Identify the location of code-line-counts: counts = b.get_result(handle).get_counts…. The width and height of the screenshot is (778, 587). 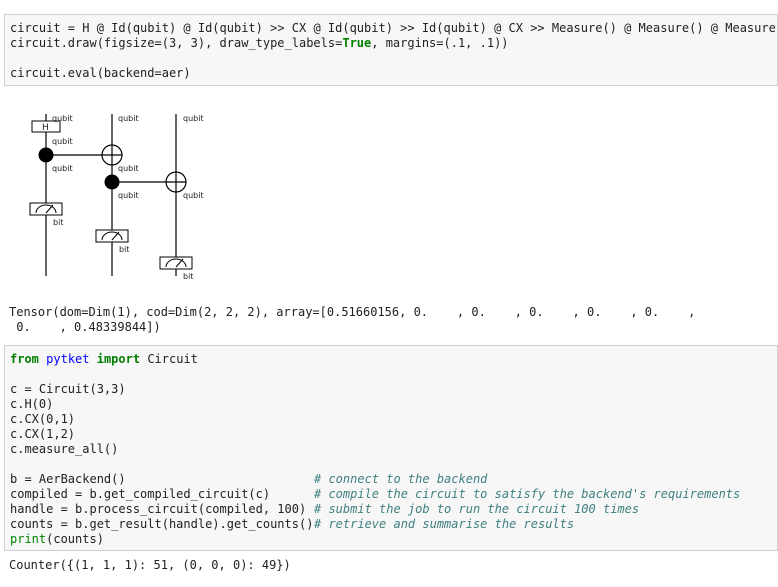
(292, 524).